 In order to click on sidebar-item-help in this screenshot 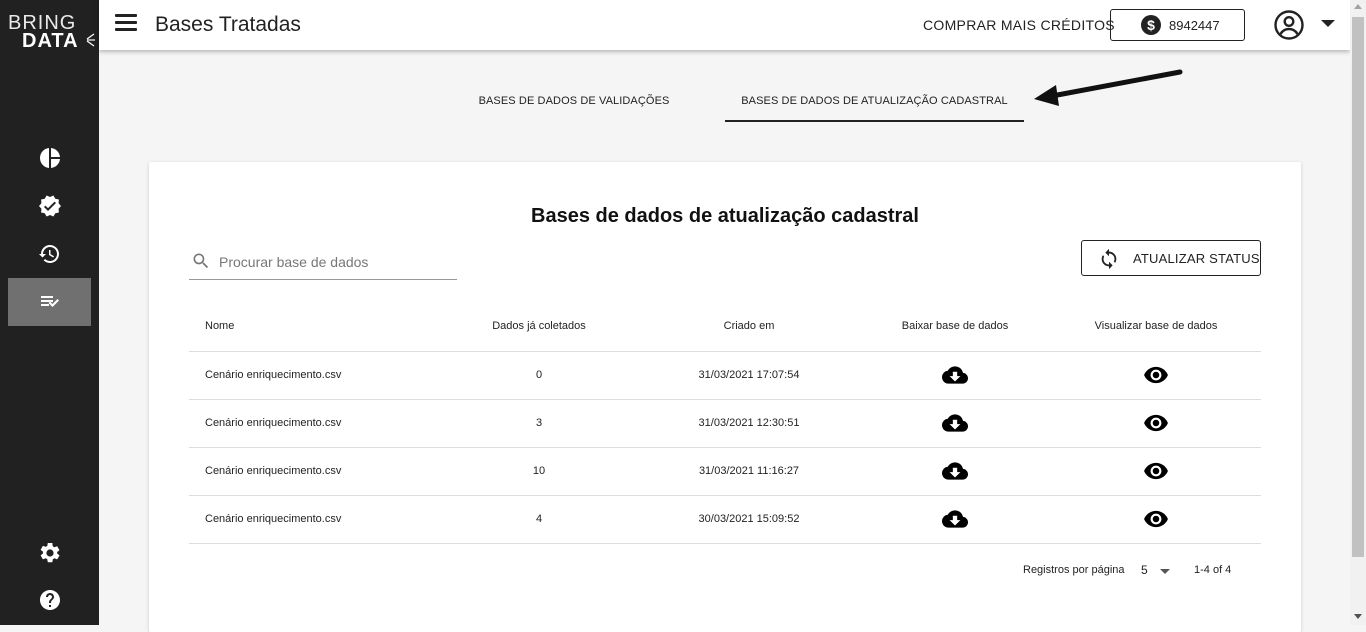, I will do `click(49, 600)`.